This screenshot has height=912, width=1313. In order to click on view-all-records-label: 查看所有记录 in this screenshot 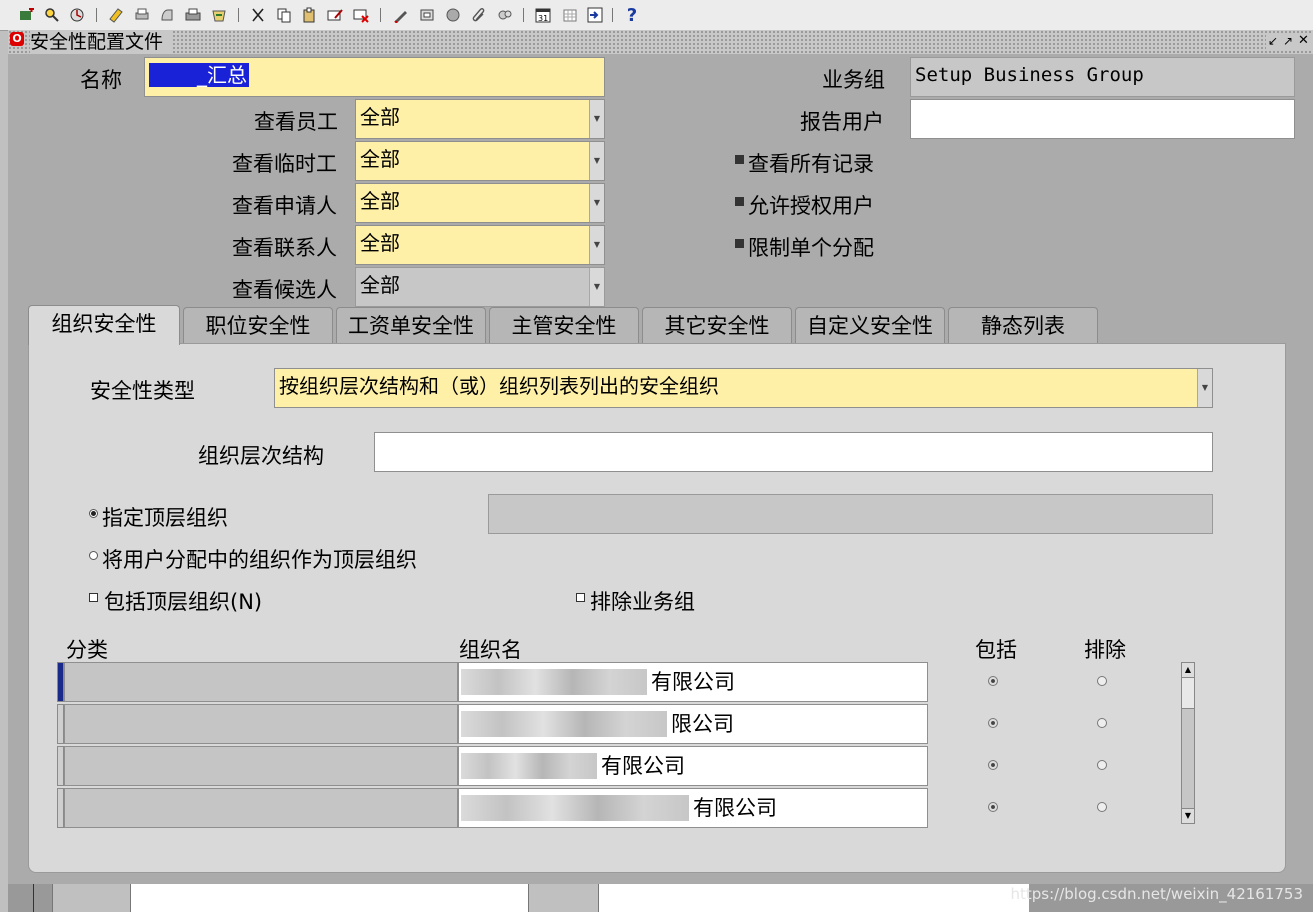, I will do `click(811, 164)`.